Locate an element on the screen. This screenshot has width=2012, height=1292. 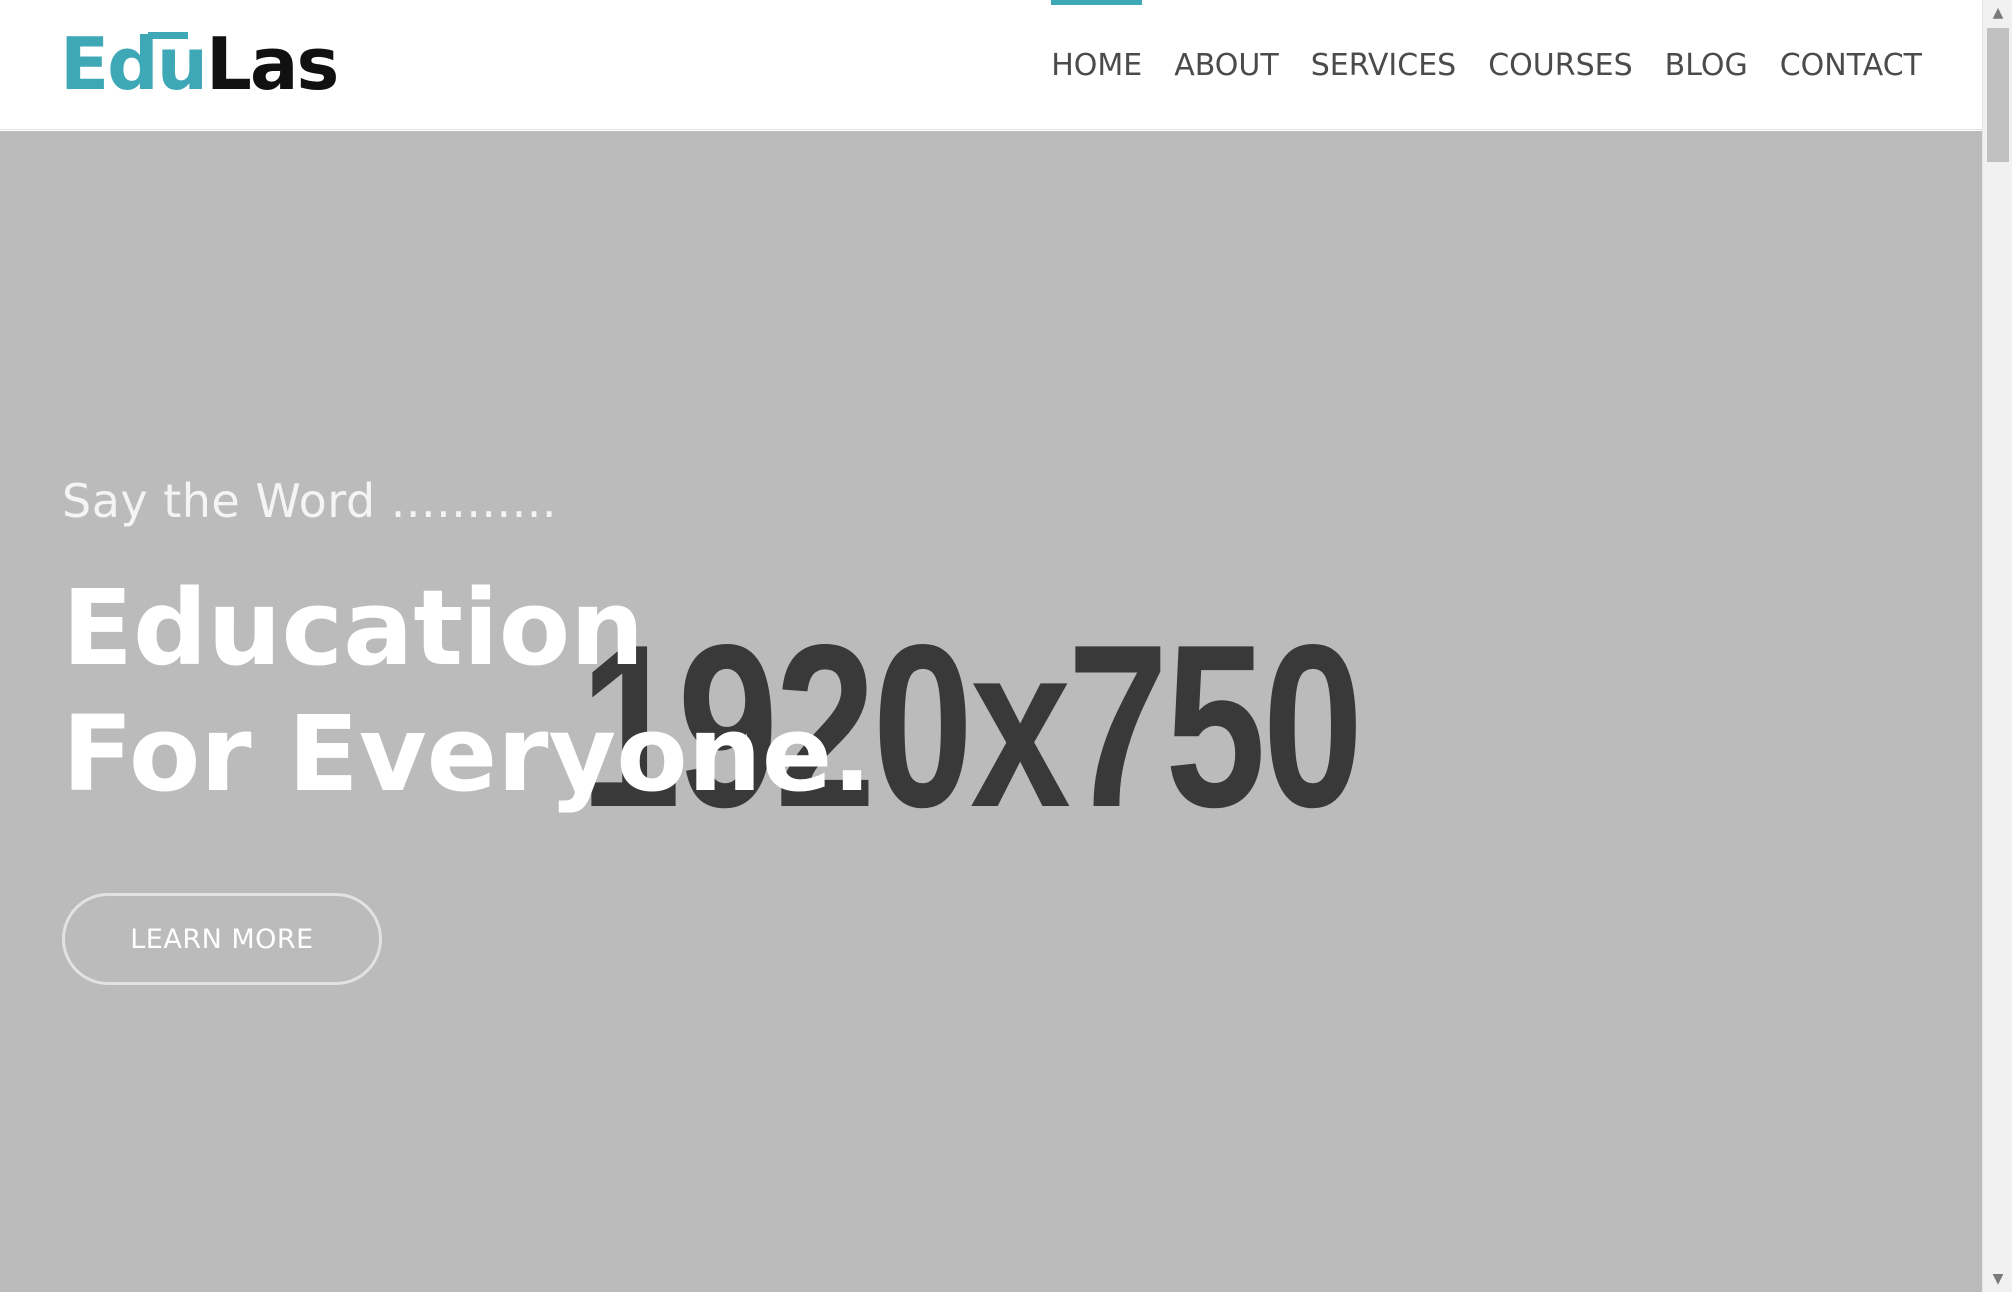
vertical-scrollbar: ▲ ▼ is located at coordinates (1997, 646).